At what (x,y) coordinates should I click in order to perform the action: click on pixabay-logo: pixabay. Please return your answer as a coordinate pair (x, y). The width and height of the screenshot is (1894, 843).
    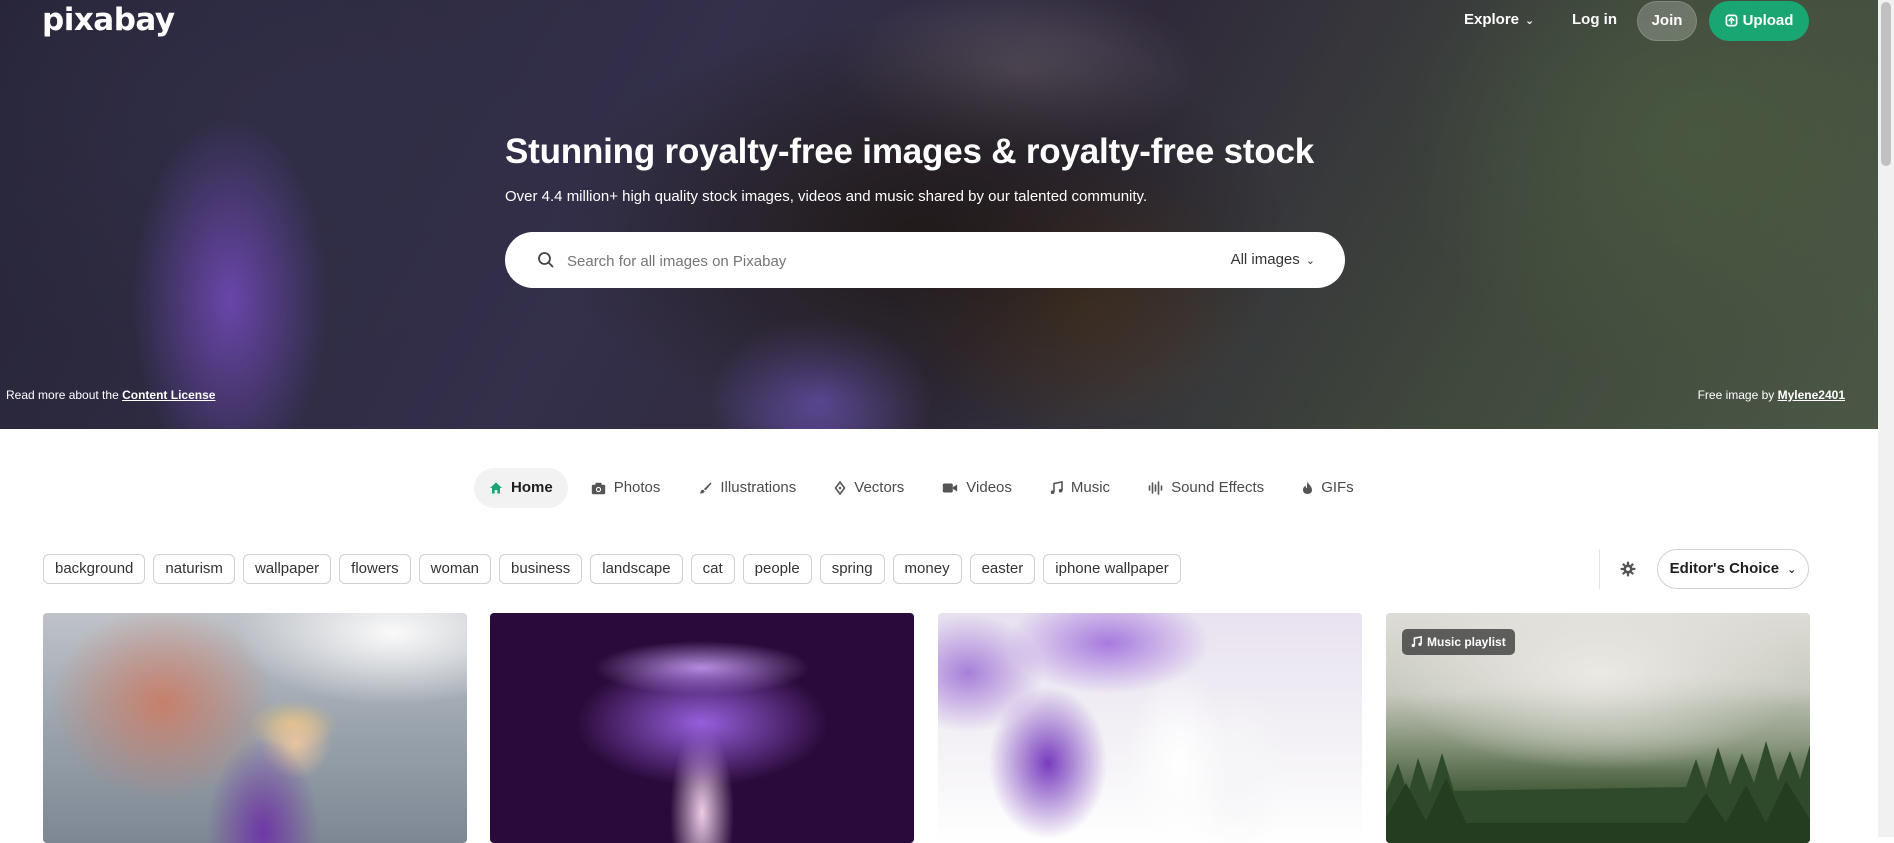
    Looking at the image, I should click on (108, 20).